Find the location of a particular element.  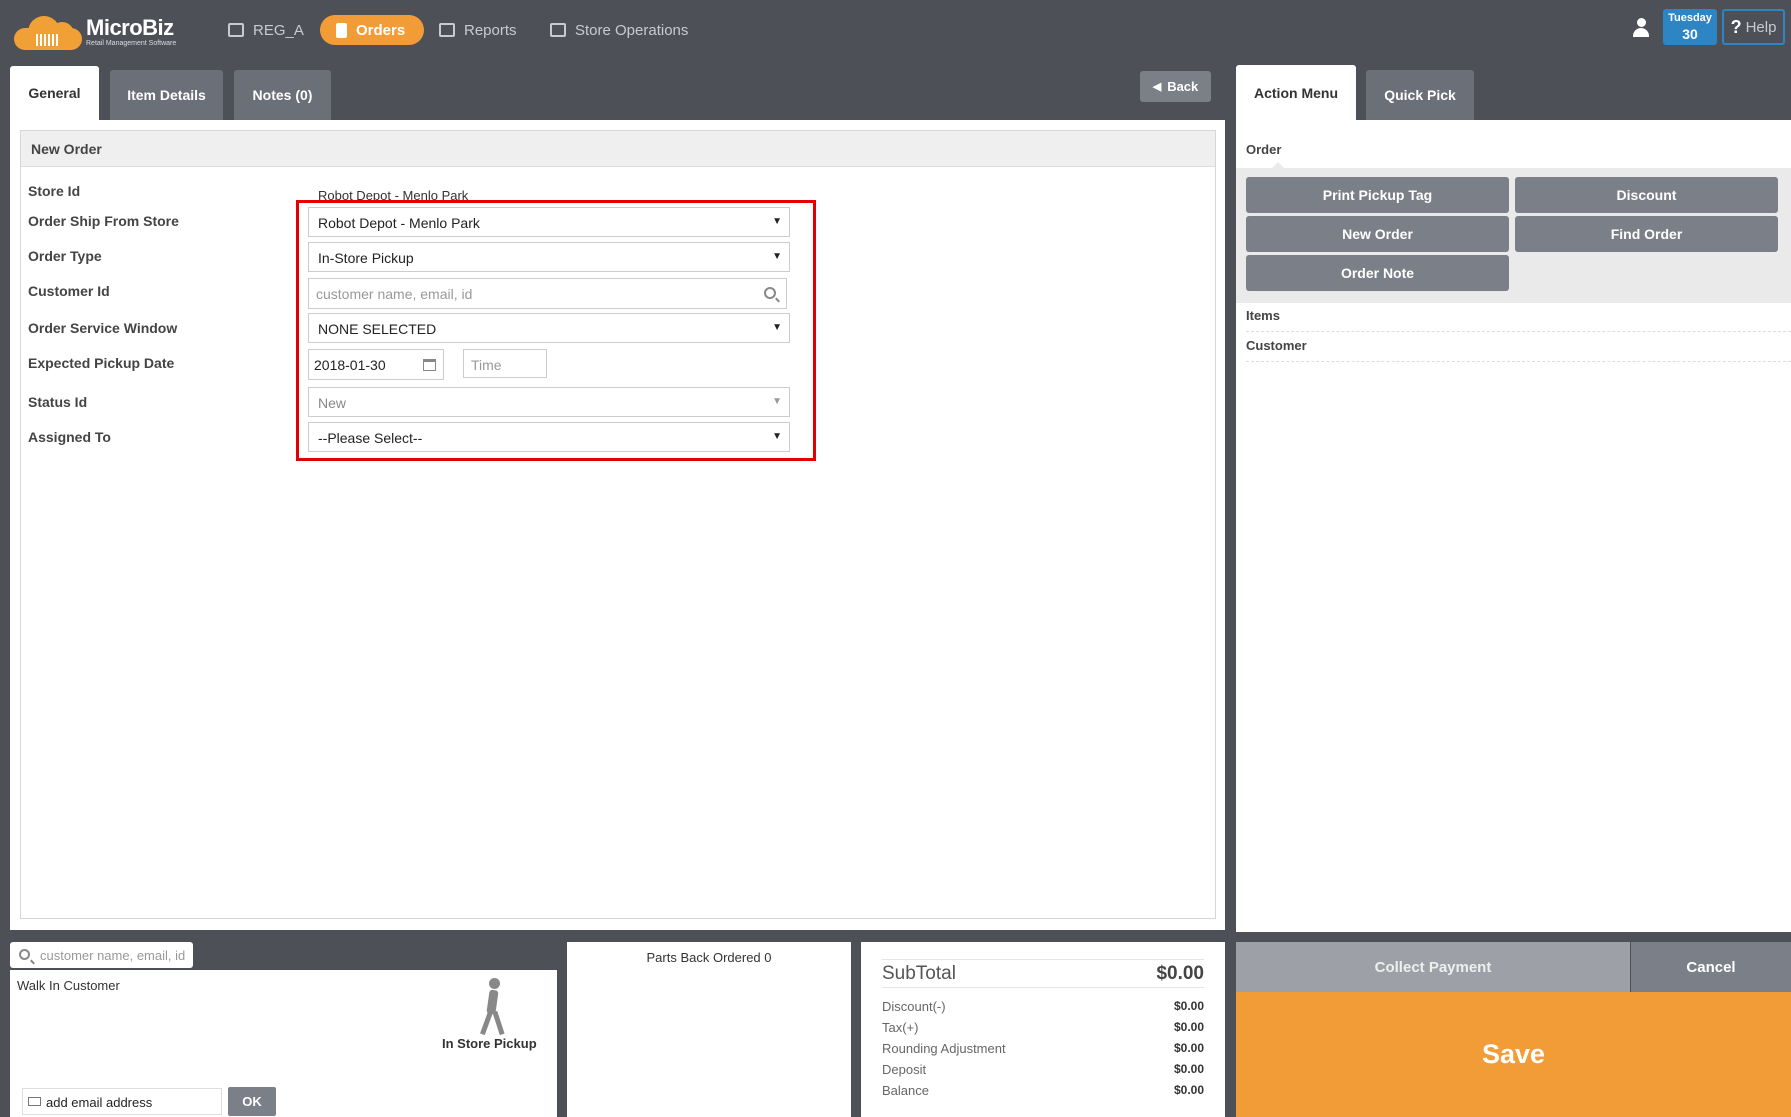

nav-reports: Reports is located at coordinates (478, 30).